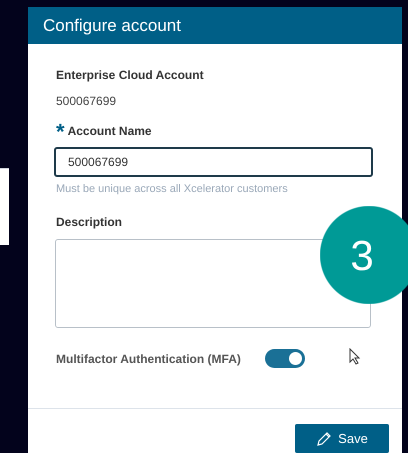 This screenshot has height=453, width=408. Describe the element at coordinates (130, 75) in the screenshot. I see `field-label: Enterprise Cloud Account` at that location.